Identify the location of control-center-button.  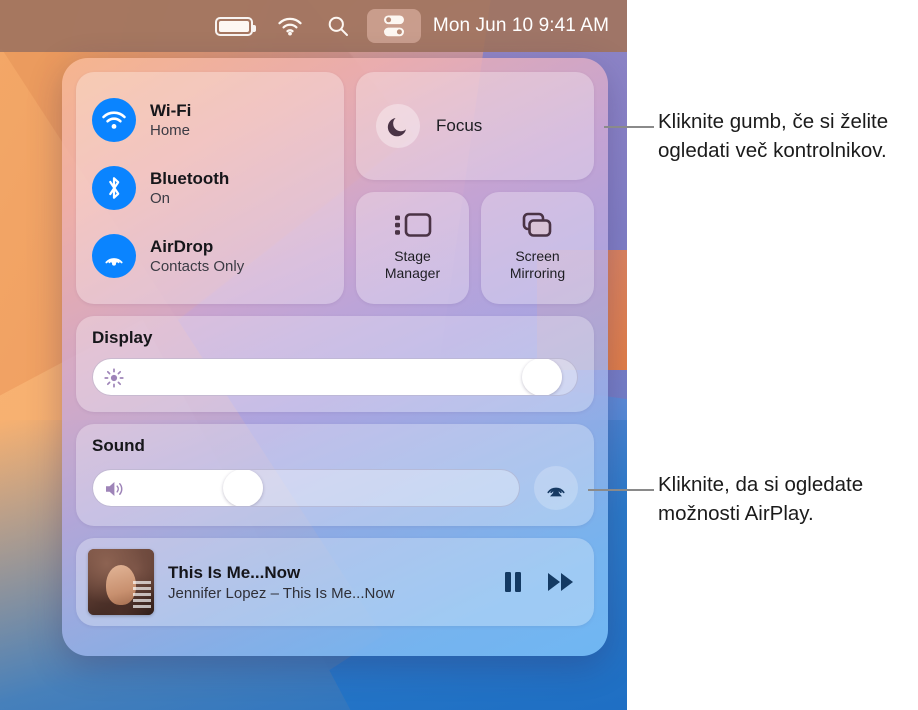
(393, 26).